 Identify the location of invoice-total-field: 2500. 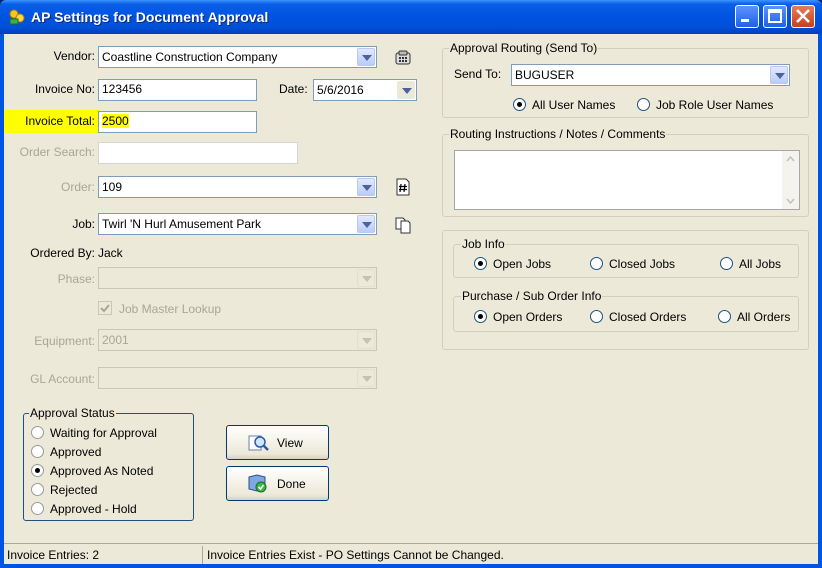
(177, 122).